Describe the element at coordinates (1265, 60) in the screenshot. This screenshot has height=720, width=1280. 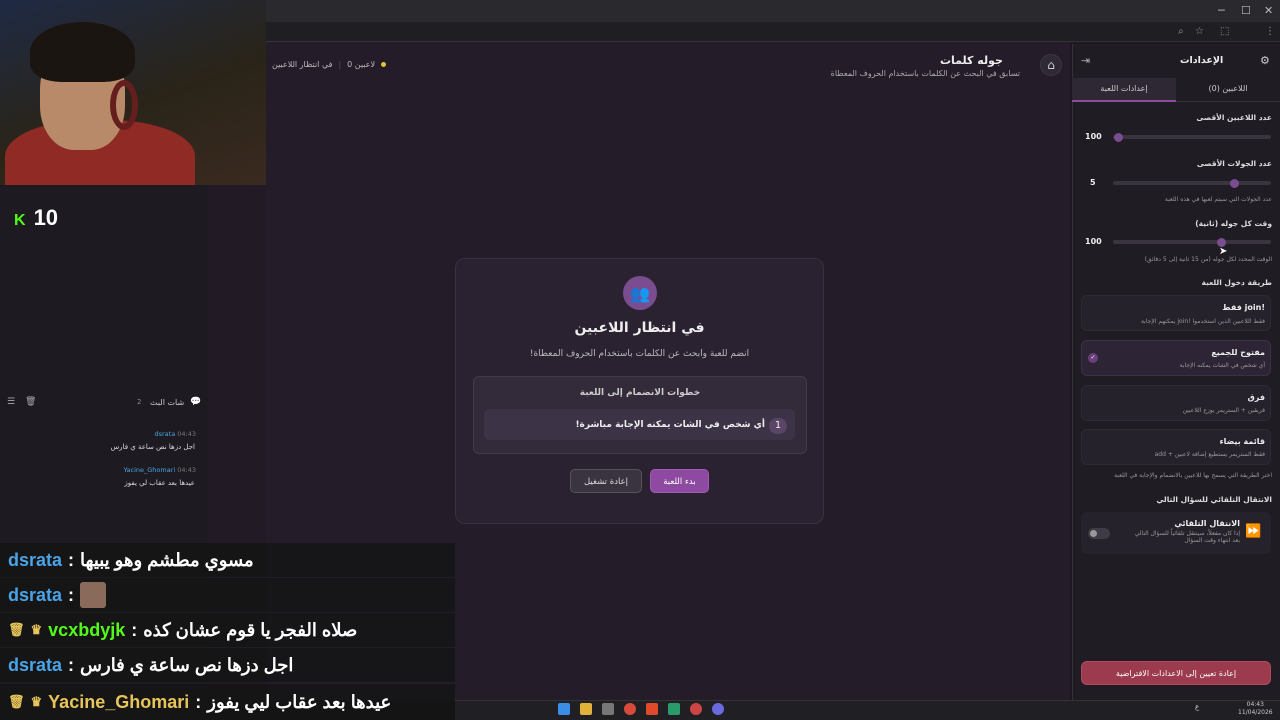
I see `gear-icon: ⚙` at that location.